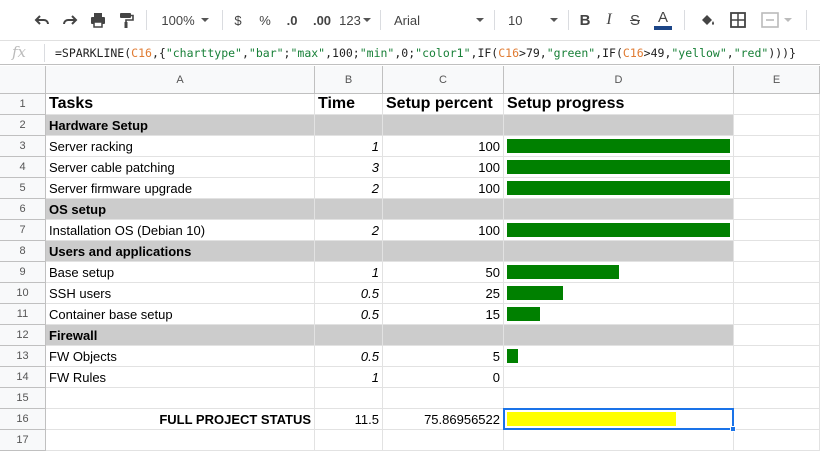  I want to click on fill-color-icon, so click(708, 20).